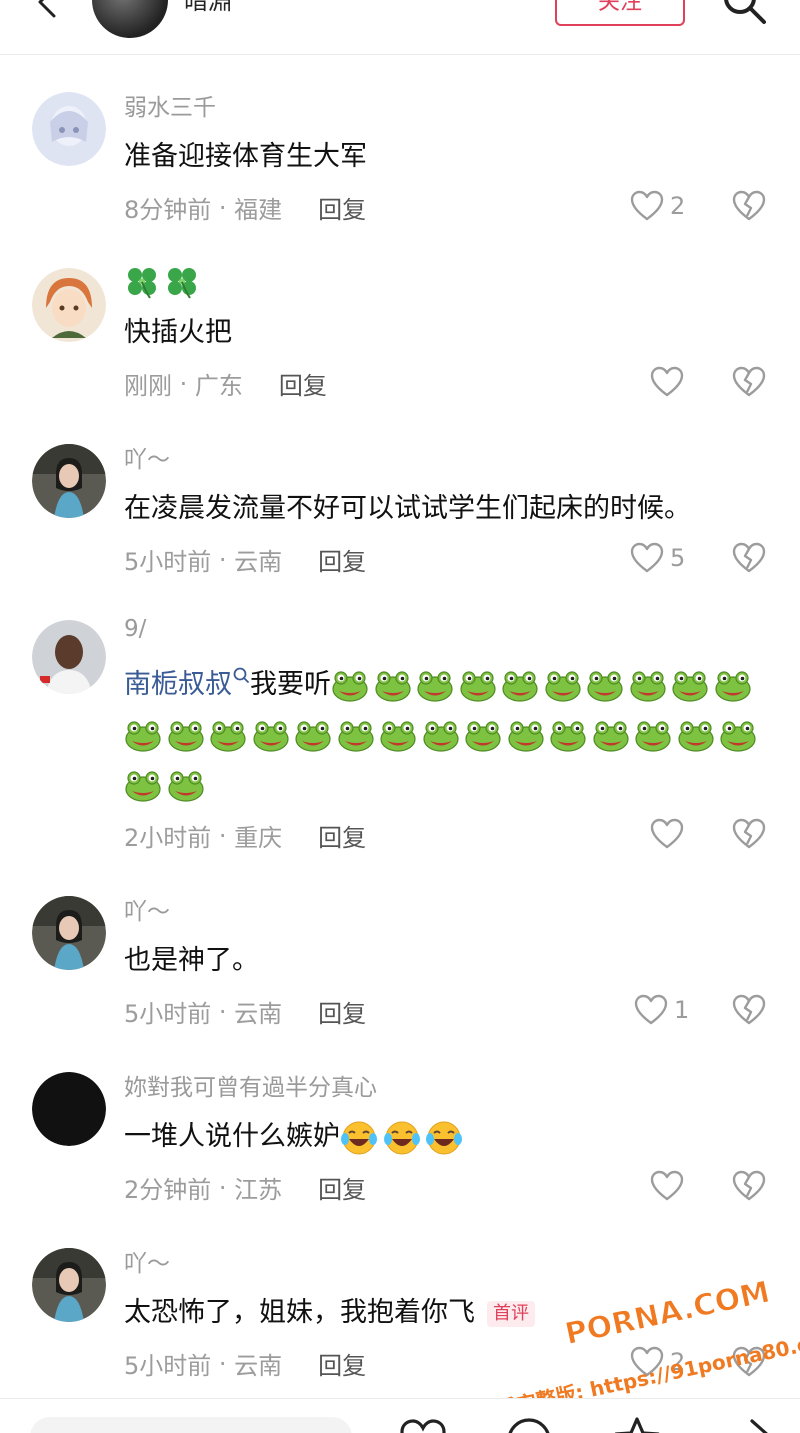 Image resolution: width=800 pixels, height=1433 pixels. What do you see at coordinates (178, 332) in the screenshot?
I see `comment-text: 快插火把` at bounding box center [178, 332].